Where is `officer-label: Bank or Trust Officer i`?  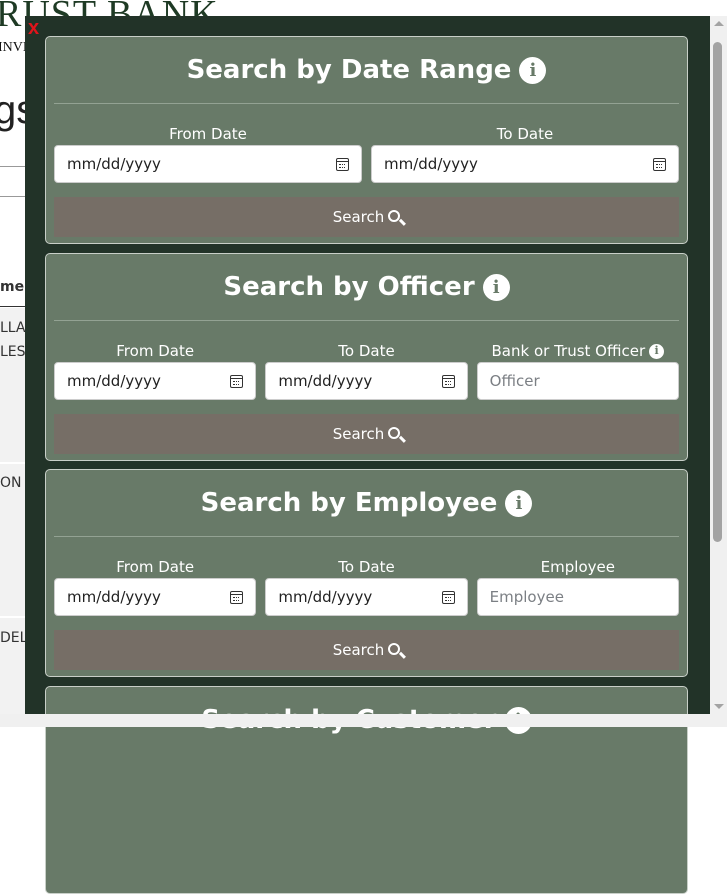 officer-label: Bank or Trust Officer i is located at coordinates (578, 351).